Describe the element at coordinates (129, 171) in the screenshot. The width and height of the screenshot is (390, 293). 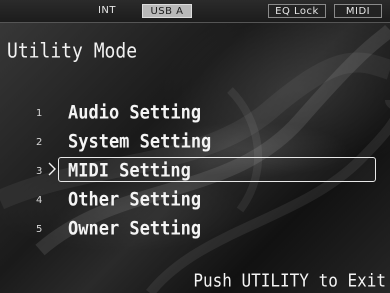
I see `menu-item-label: MIDI Setting` at that location.